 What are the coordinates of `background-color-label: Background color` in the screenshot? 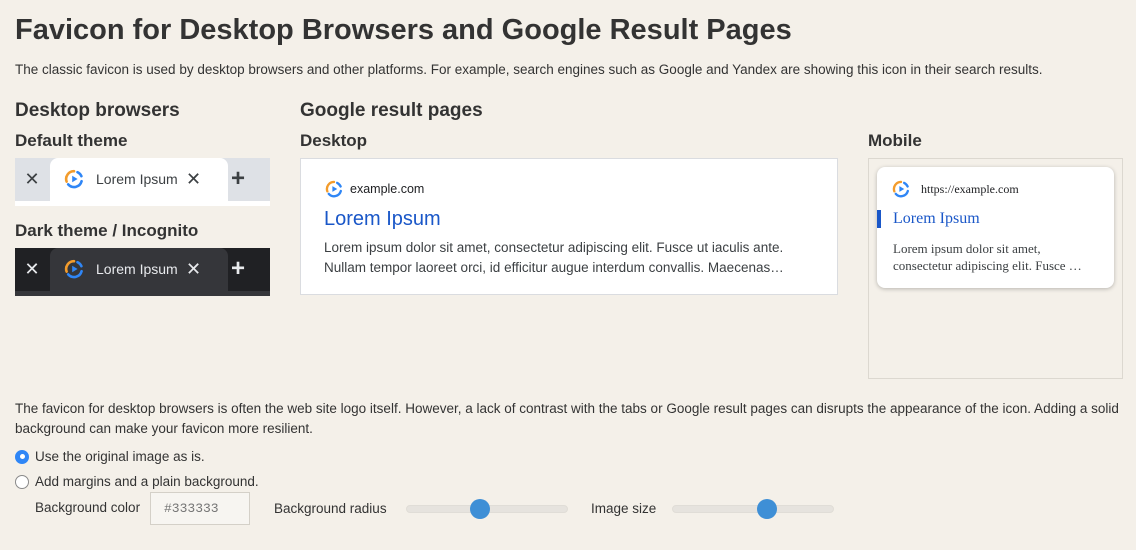 It's located at (88, 507).